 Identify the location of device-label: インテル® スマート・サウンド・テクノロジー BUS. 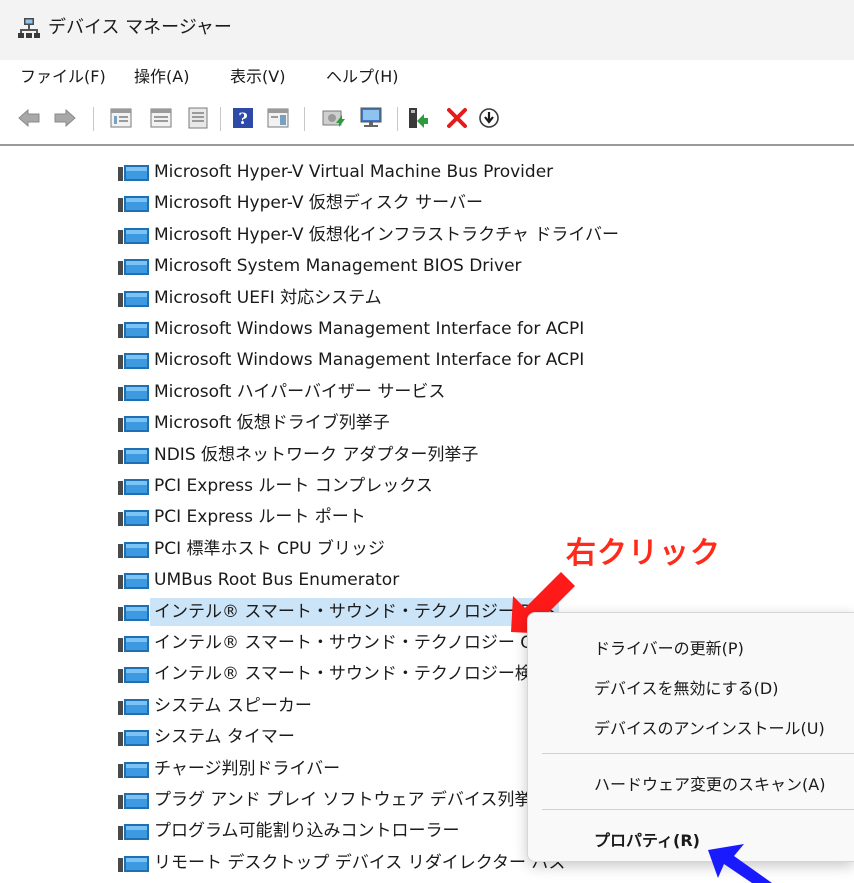
(355, 611).